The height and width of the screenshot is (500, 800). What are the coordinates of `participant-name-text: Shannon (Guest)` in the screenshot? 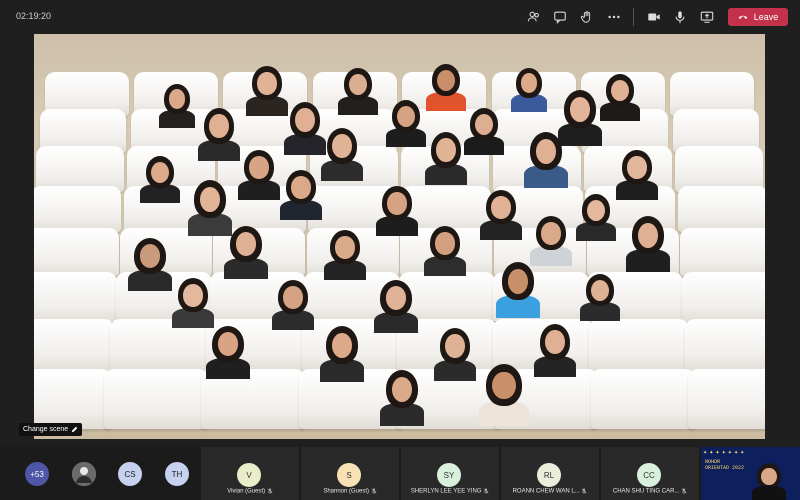 It's located at (346, 491).